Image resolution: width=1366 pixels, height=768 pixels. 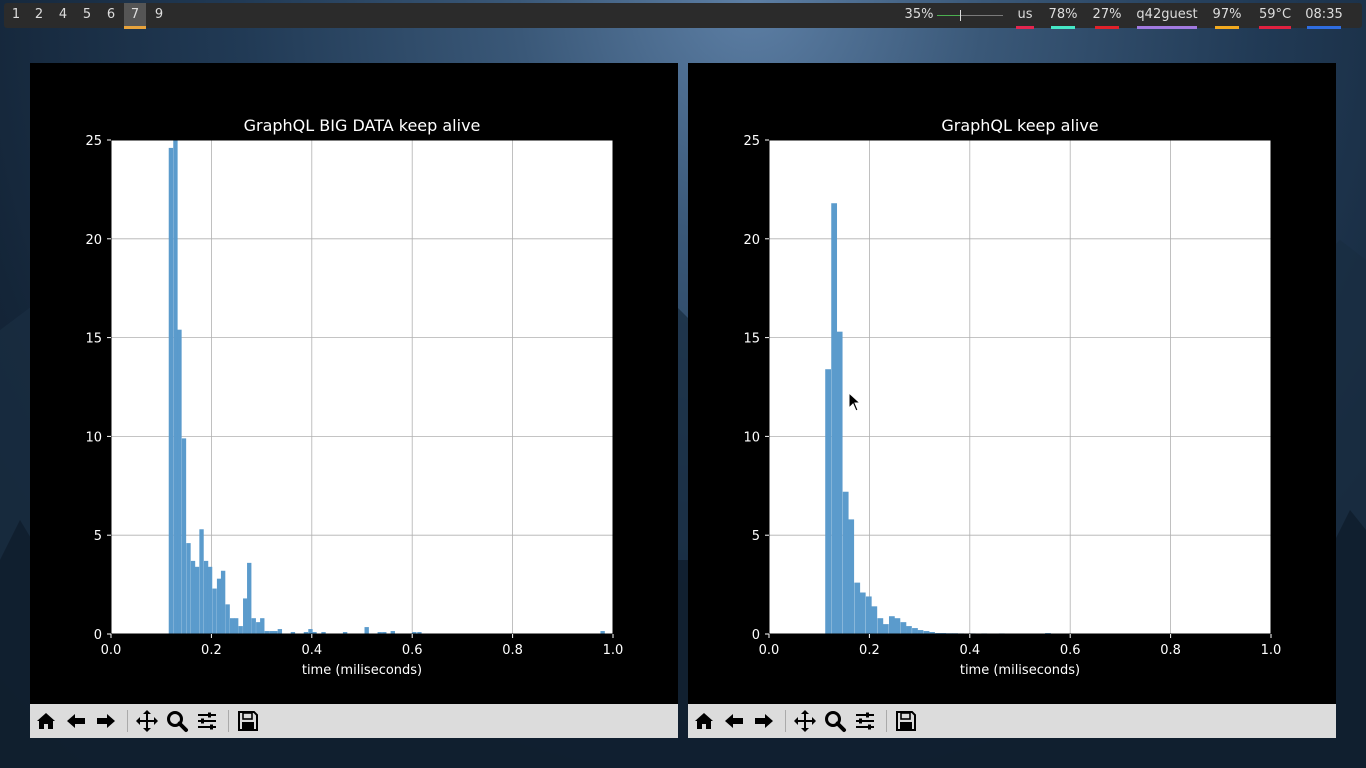 I want to click on status-user: q42guest, so click(x=1167, y=16).